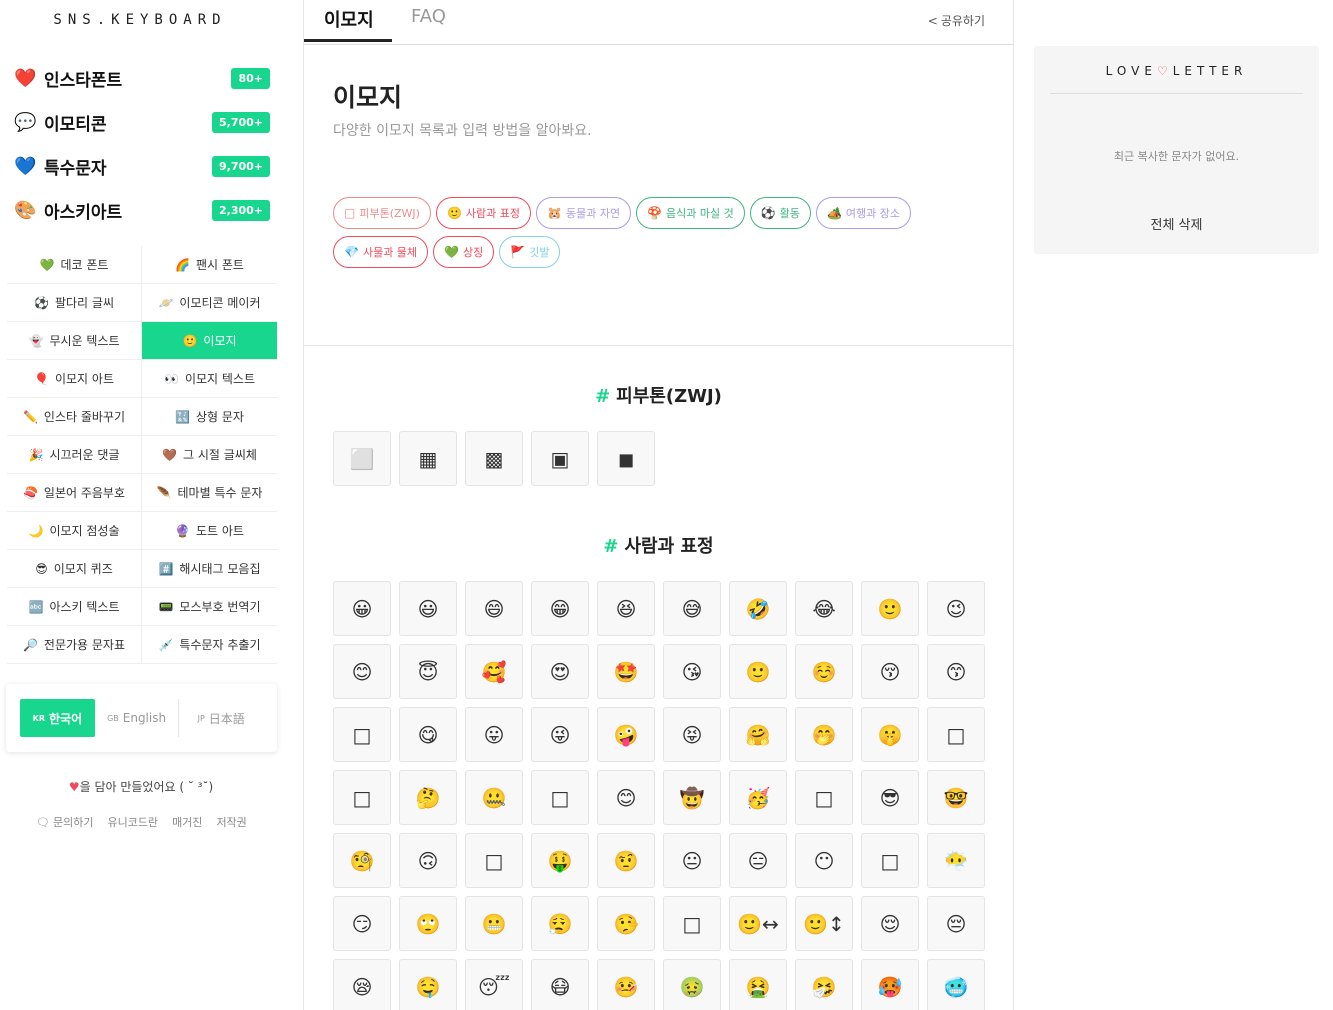 The width and height of the screenshot is (1333, 1010). What do you see at coordinates (209, 645) in the screenshot?
I see `sub-nav-item: 💉 특수문자 추출기` at bounding box center [209, 645].